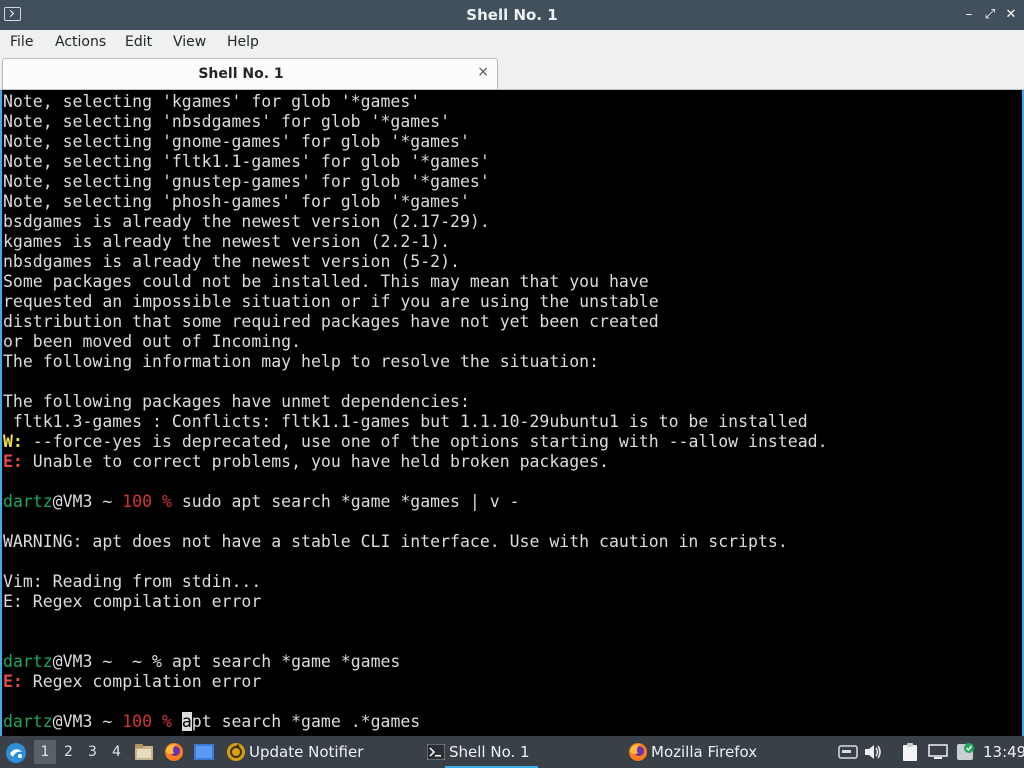 This screenshot has height=768, width=1024. I want to click on output-line: or been moved out of Incoming., so click(152, 341).